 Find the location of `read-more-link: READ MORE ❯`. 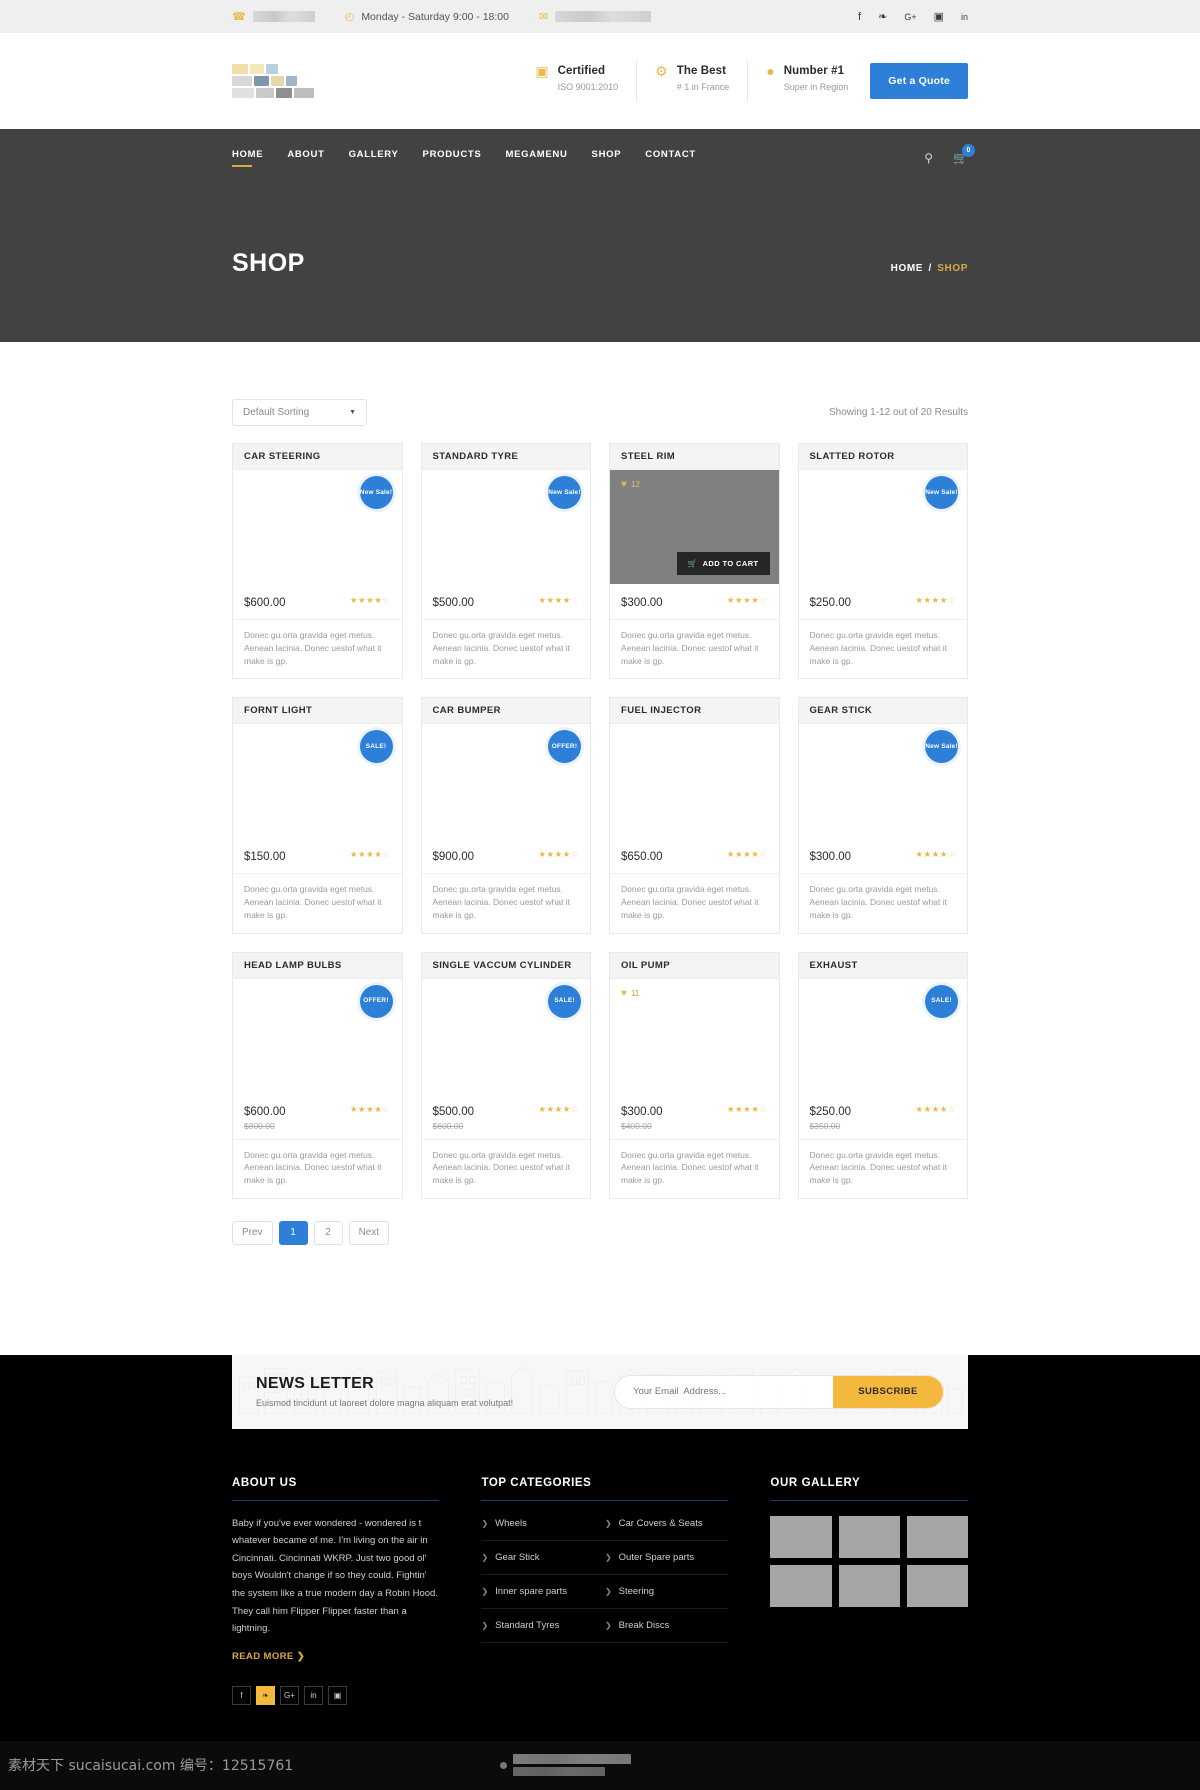

read-more-link: READ MORE ❯ is located at coordinates (268, 1656).